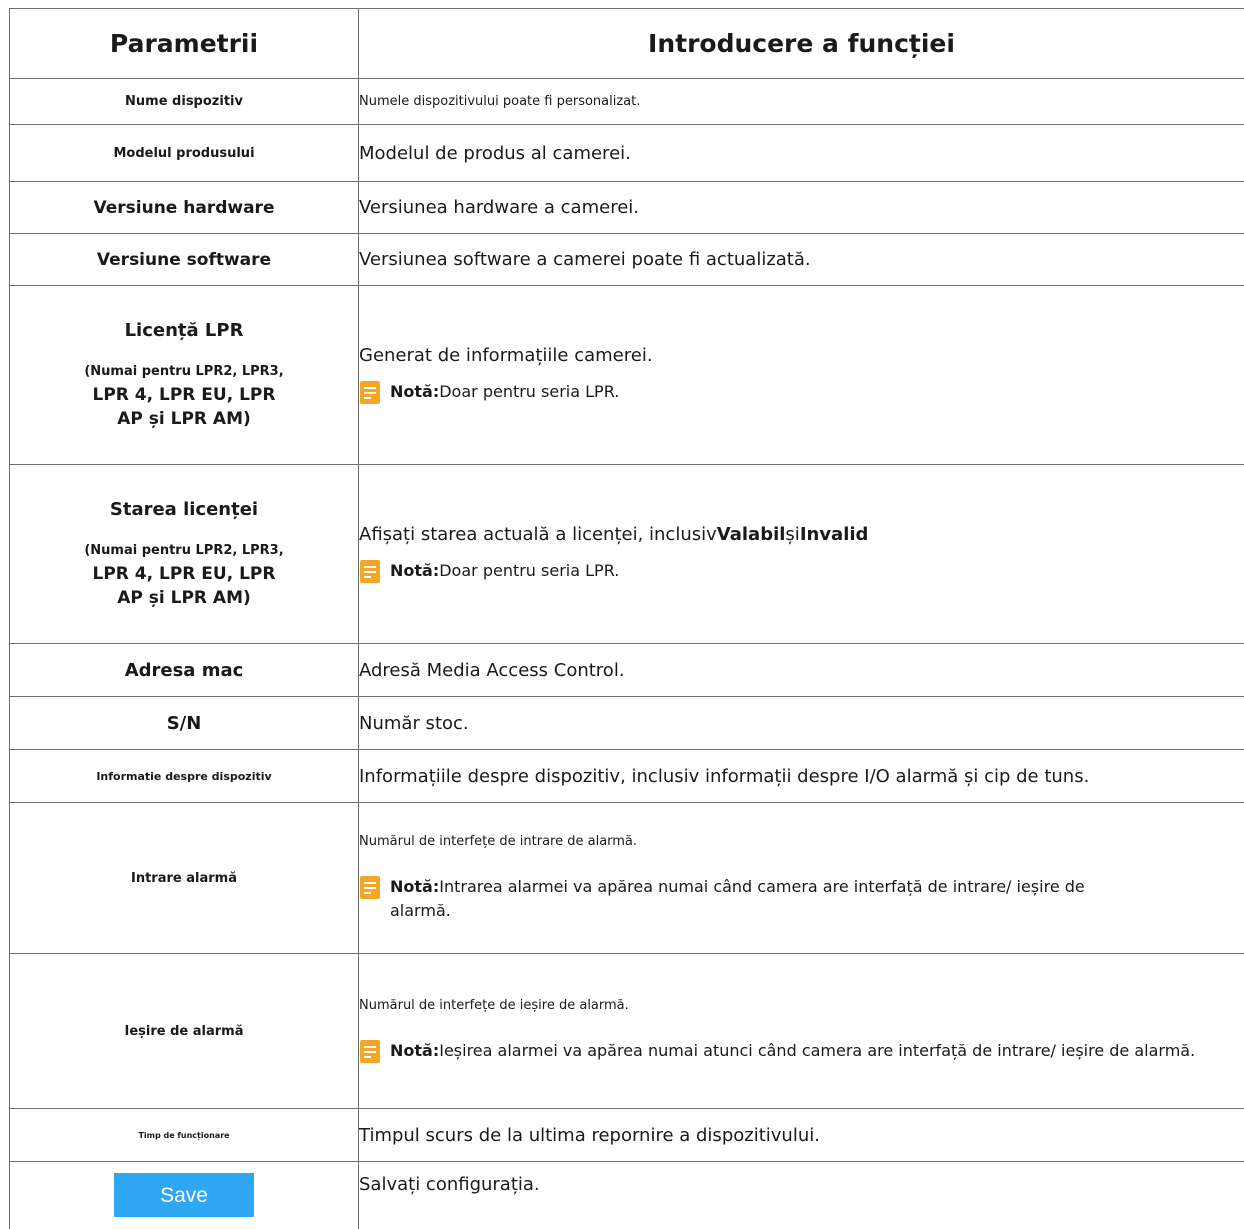  I want to click on row-save: Save Salvați configurația., so click(627, 1195).